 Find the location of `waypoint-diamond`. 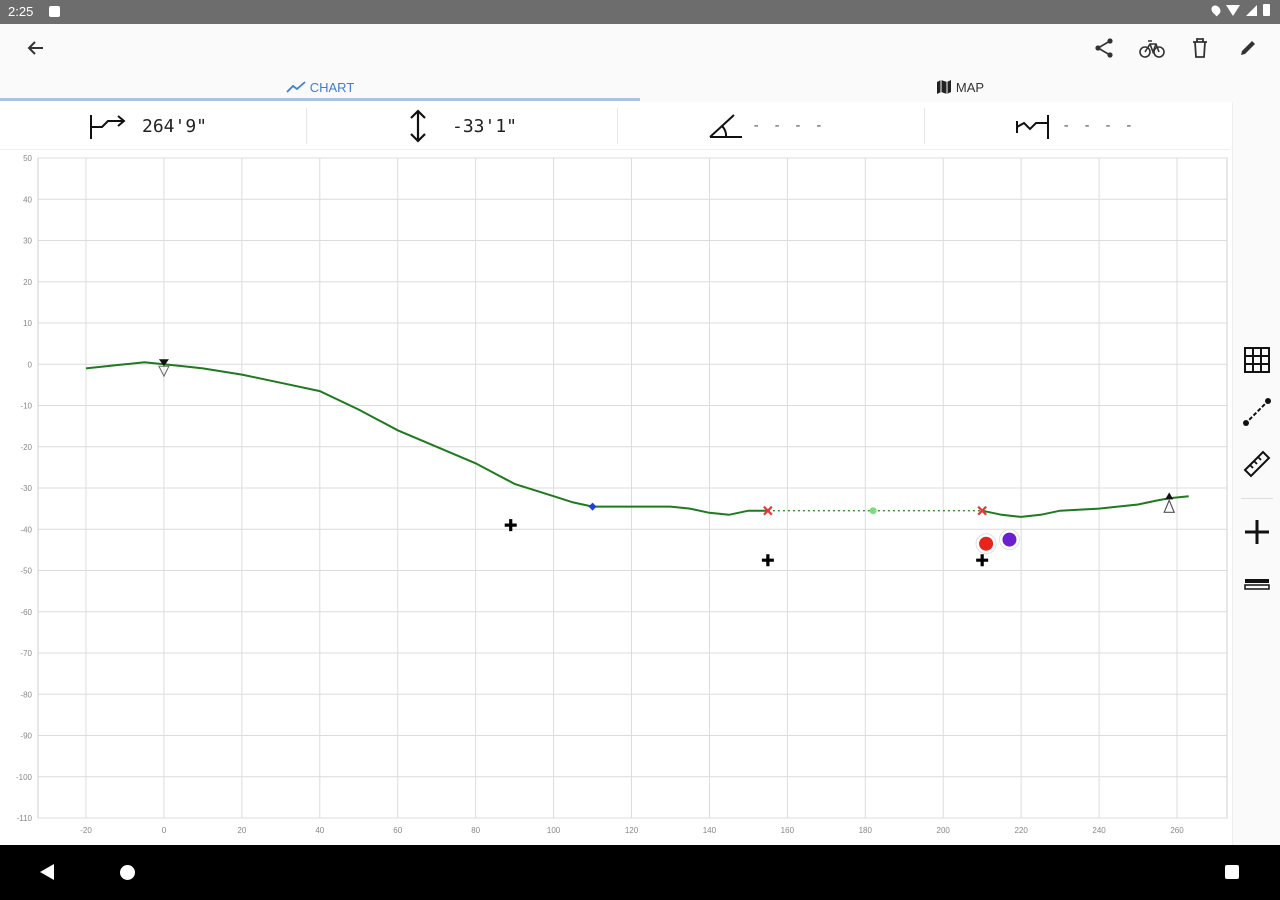

waypoint-diamond is located at coordinates (592, 506).